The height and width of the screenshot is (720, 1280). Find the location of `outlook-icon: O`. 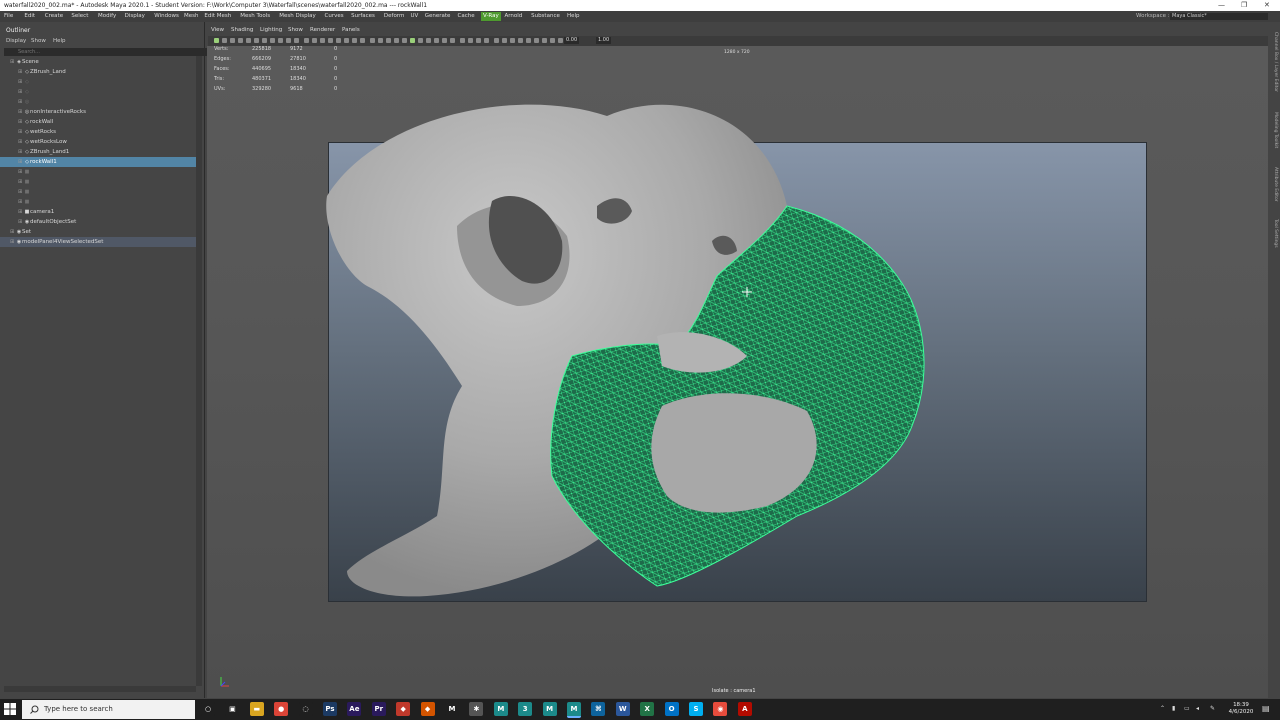

outlook-icon: O is located at coordinates (671, 709).